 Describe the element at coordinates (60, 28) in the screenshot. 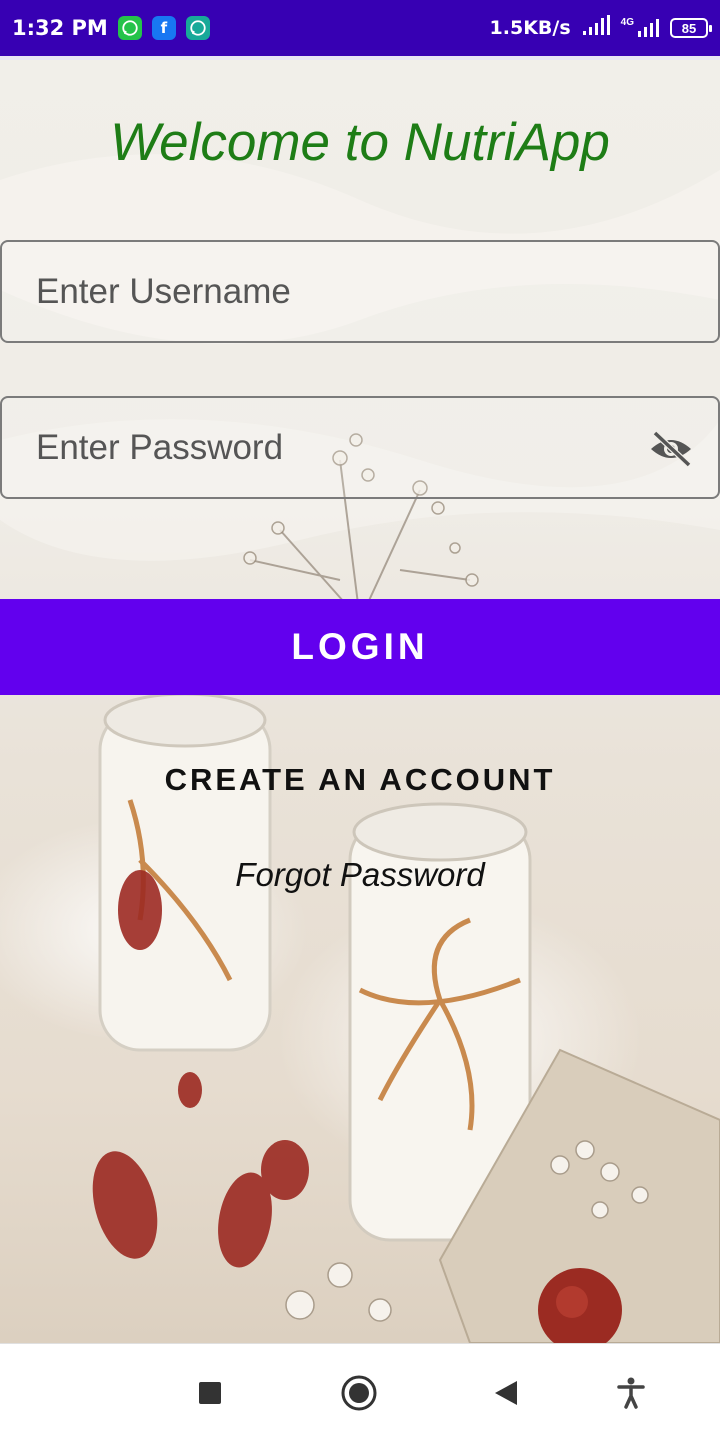

I see `status-time: 1:32 PM` at that location.